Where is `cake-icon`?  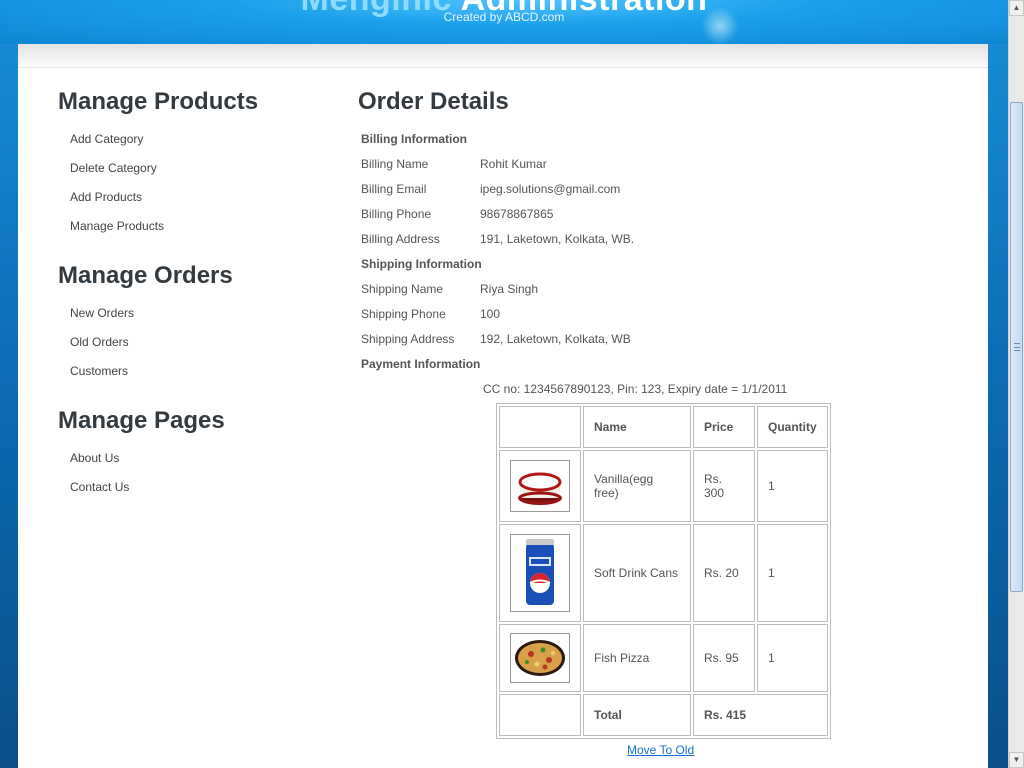
cake-icon is located at coordinates (540, 486).